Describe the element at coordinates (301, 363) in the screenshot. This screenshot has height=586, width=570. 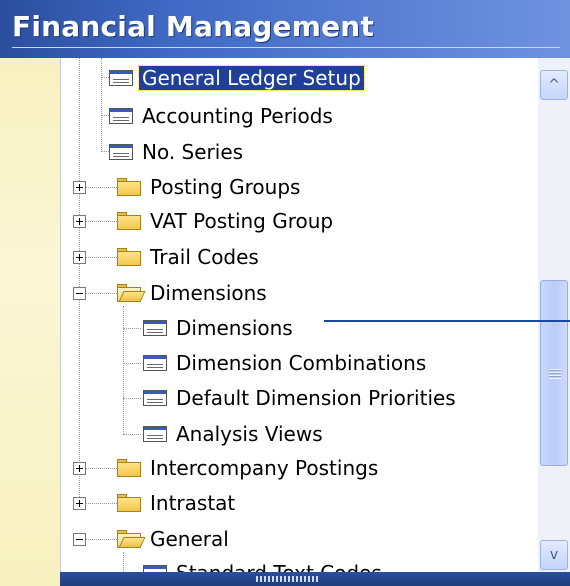
I see `tree-item-label: Dimension Combinations` at that location.